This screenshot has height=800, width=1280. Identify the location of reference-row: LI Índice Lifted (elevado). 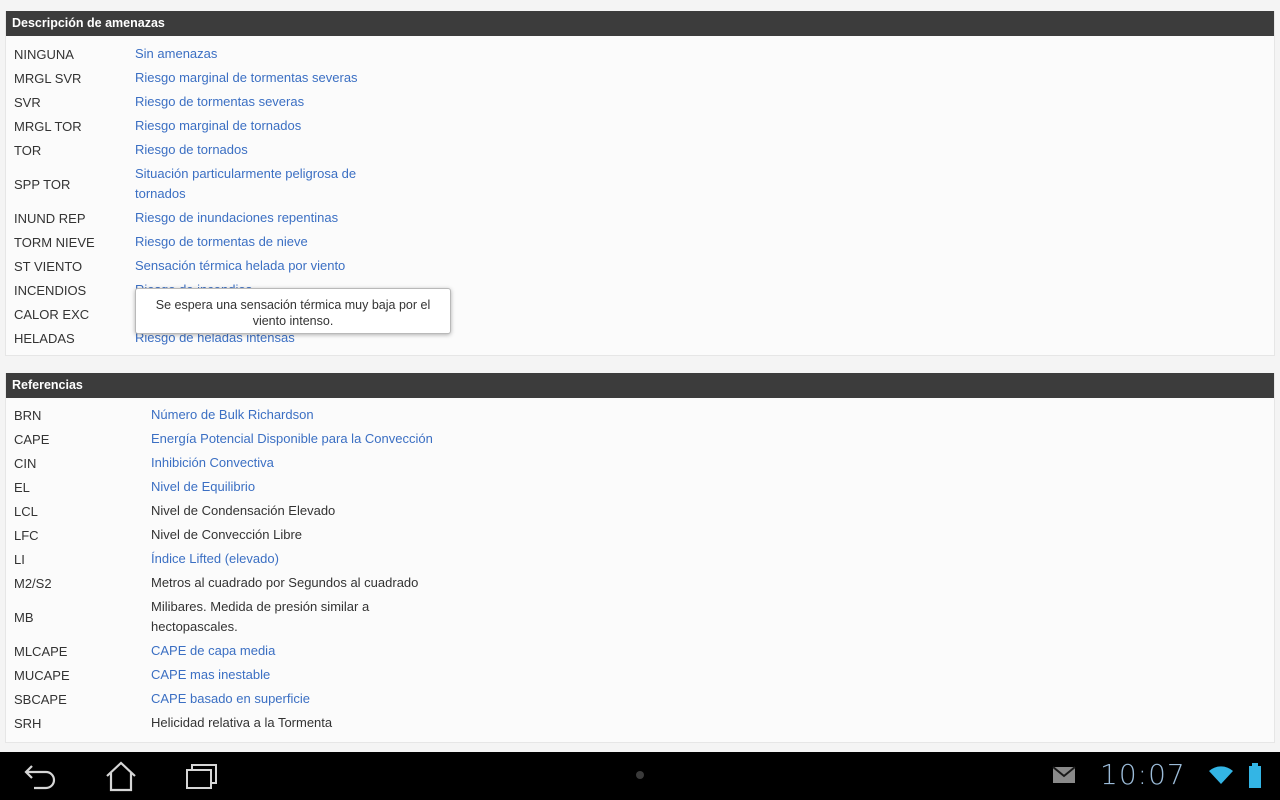
(640, 559).